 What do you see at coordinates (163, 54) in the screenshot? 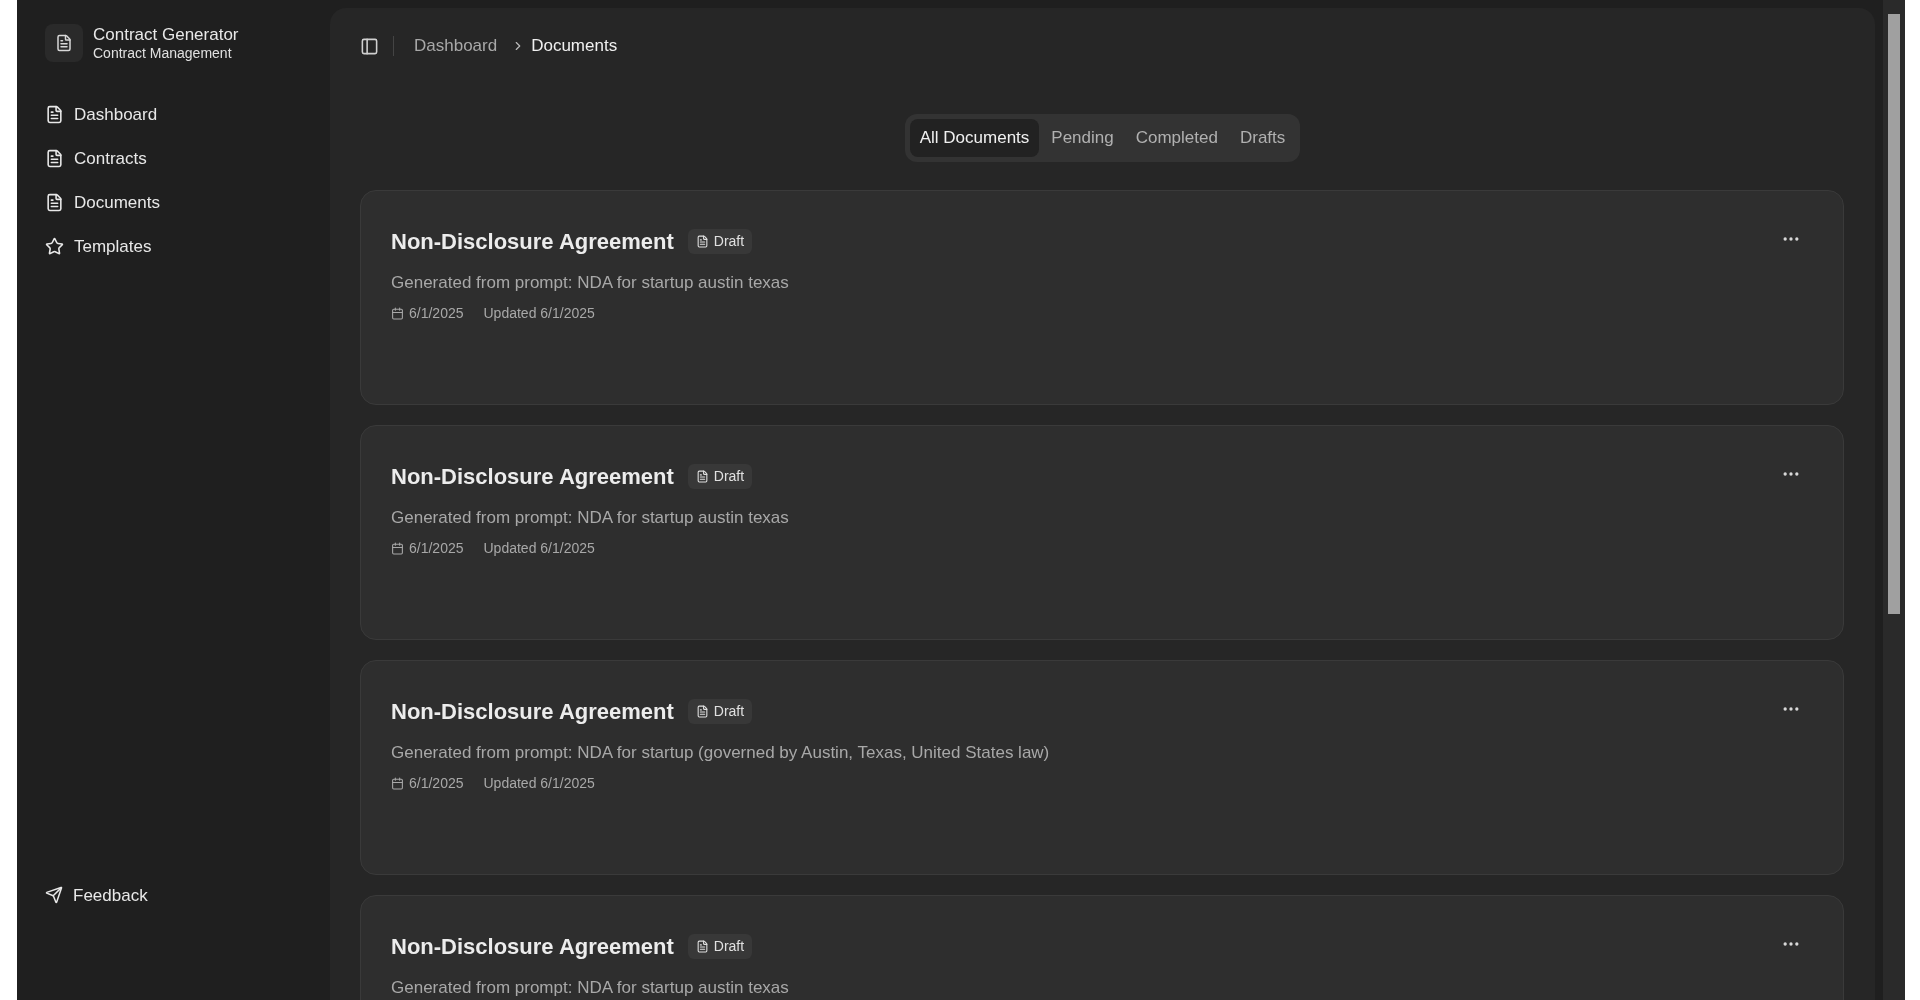
I see `app-subtitle: Contract Management` at bounding box center [163, 54].